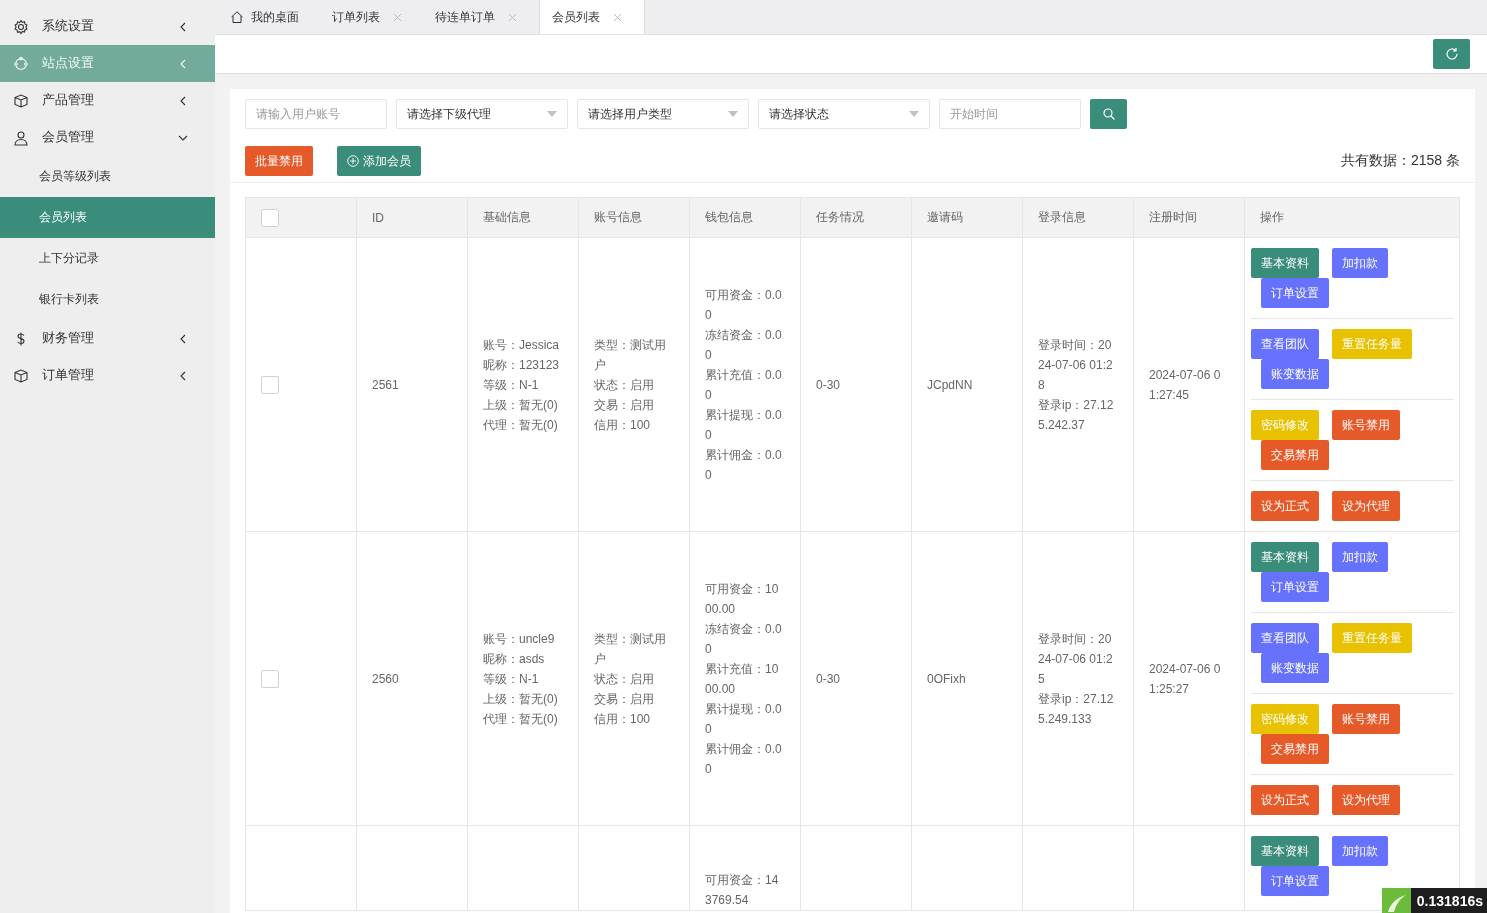 This screenshot has height=913, width=1487. Describe the element at coordinates (107, 299) in the screenshot. I see `submenu-item: 银行卡列表` at that location.